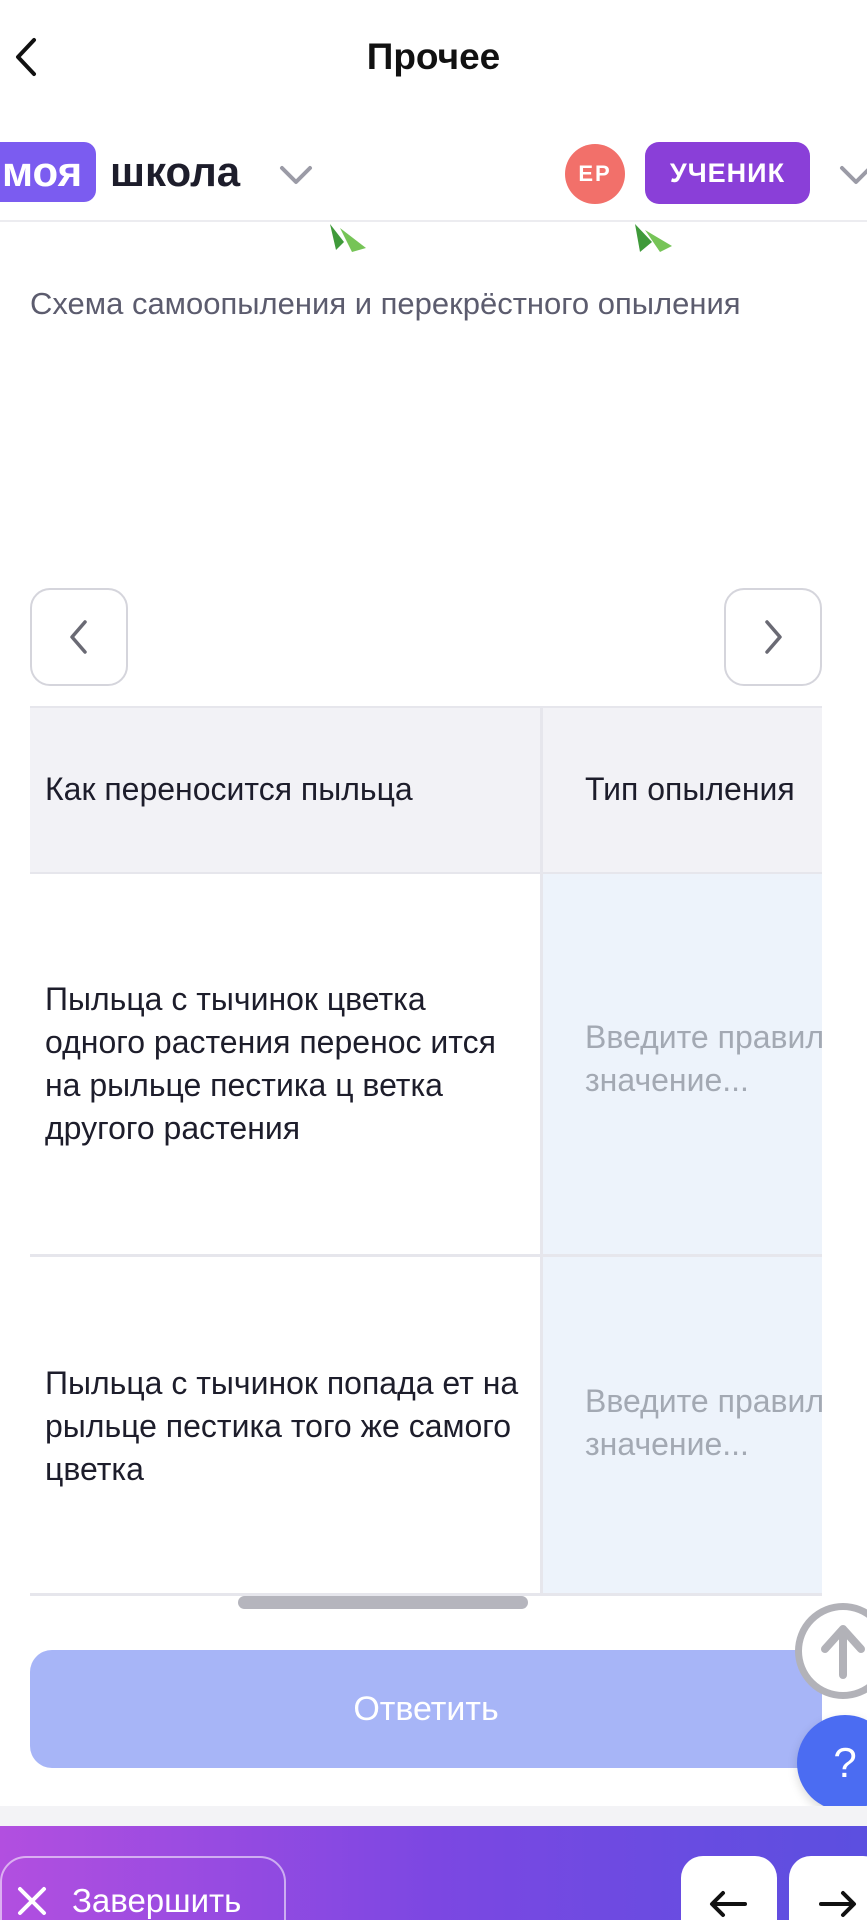 The image size is (867, 1920). I want to click on finish-button-label: Завершить, so click(157, 1900).